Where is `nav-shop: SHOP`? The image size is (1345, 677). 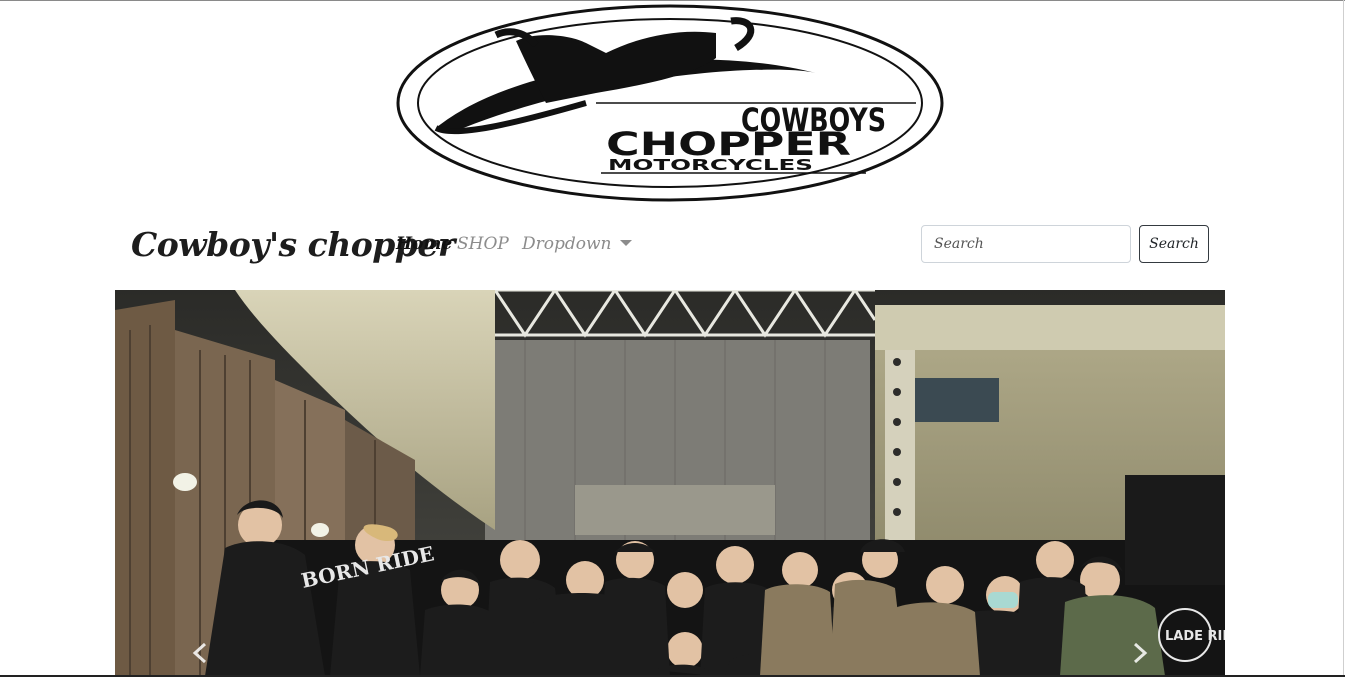 nav-shop: SHOP is located at coordinates (483, 244).